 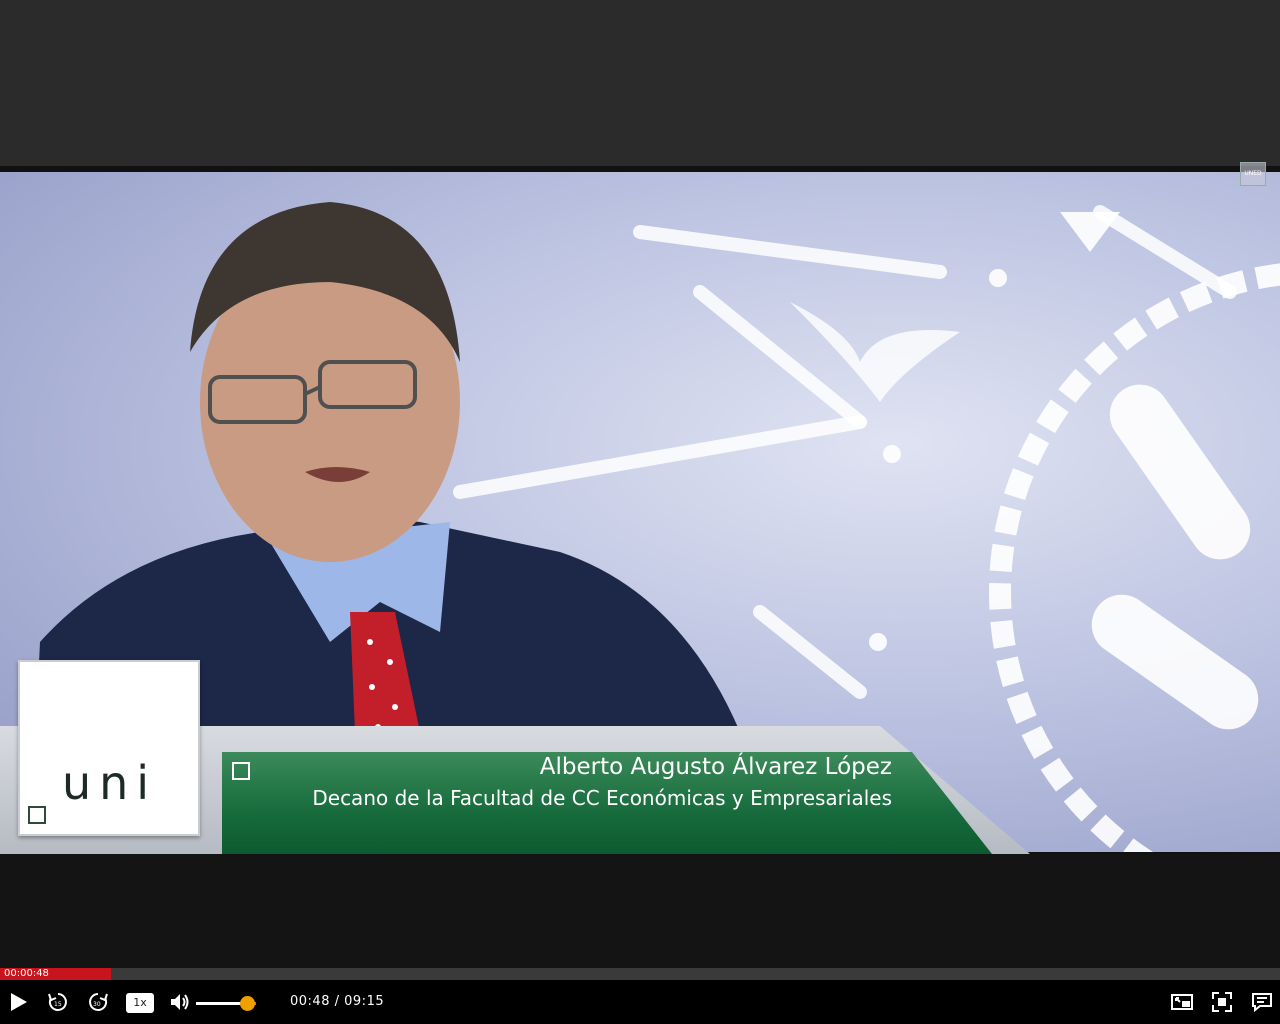 What do you see at coordinates (640, 911) in the screenshot?
I see `bottom-letterbox` at bounding box center [640, 911].